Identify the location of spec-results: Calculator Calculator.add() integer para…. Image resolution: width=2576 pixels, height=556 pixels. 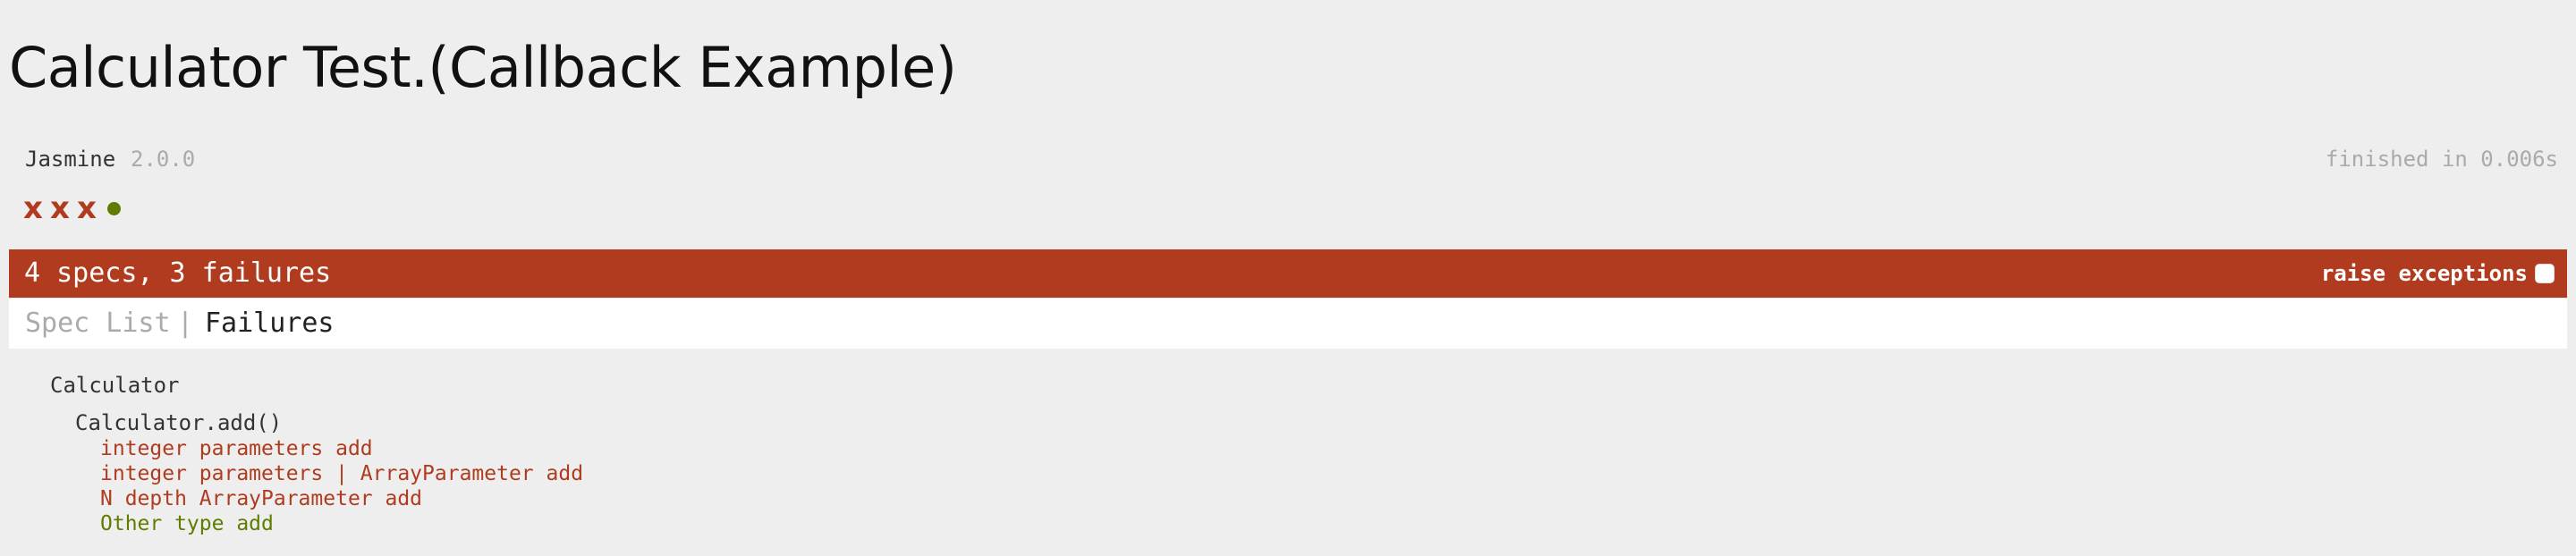
(316, 453).